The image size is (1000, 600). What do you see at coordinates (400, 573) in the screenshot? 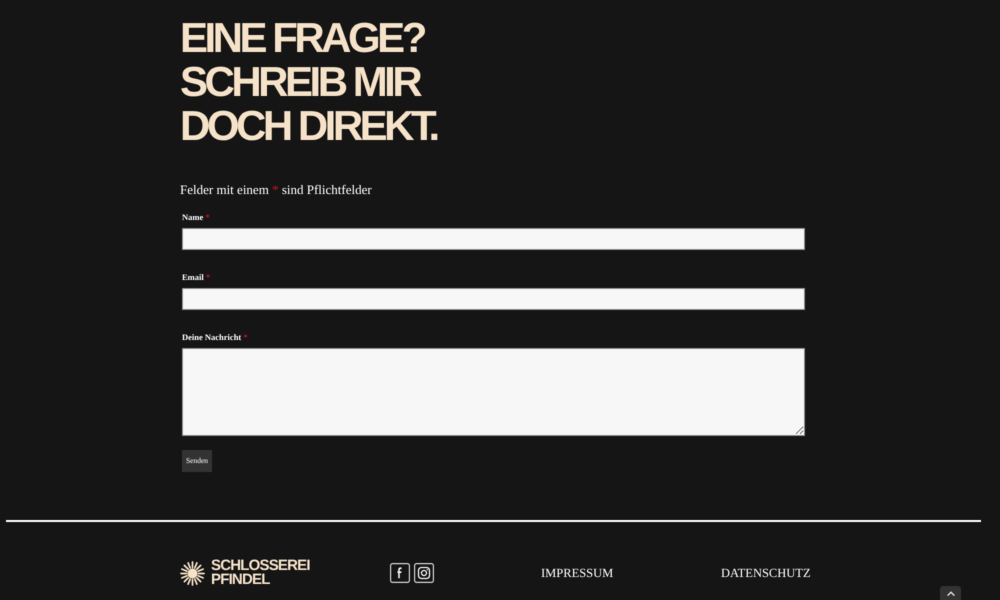
I see `facebook-icon` at bounding box center [400, 573].